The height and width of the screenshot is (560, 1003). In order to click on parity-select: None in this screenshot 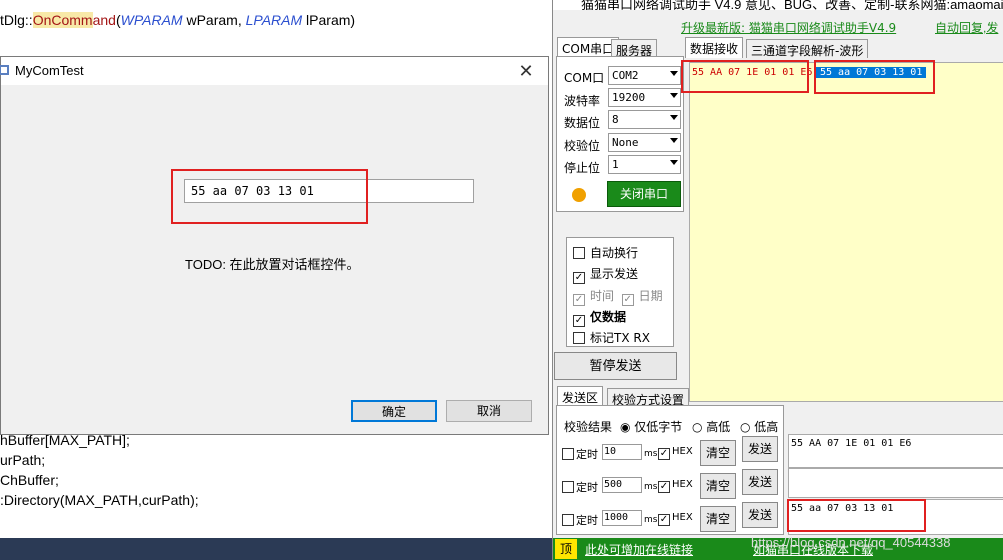, I will do `click(644, 142)`.